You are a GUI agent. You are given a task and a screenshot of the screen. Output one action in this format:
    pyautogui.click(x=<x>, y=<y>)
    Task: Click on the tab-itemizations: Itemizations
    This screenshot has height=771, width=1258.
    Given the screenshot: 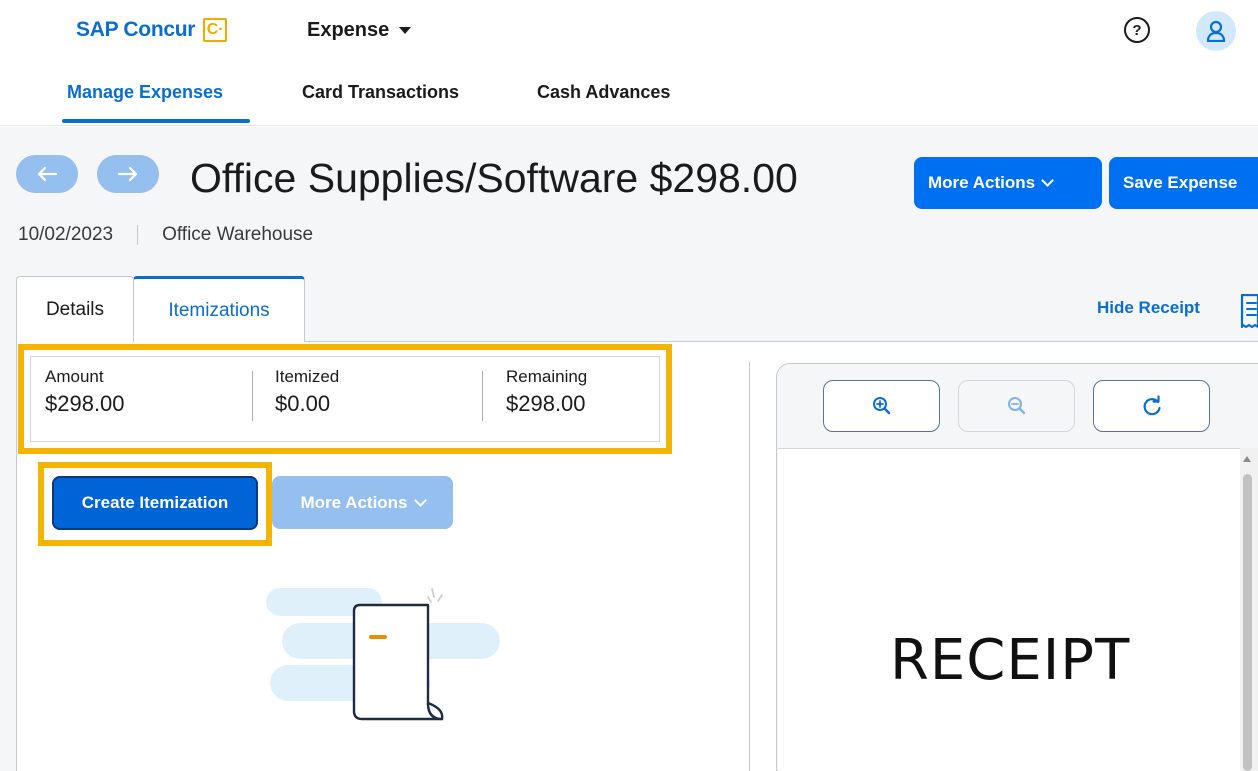 What is the action you would take?
    pyautogui.click(x=219, y=309)
    